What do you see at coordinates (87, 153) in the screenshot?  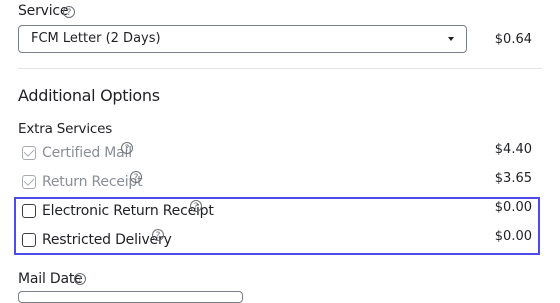 I see `certified-mail-label: Certified Mail` at bounding box center [87, 153].